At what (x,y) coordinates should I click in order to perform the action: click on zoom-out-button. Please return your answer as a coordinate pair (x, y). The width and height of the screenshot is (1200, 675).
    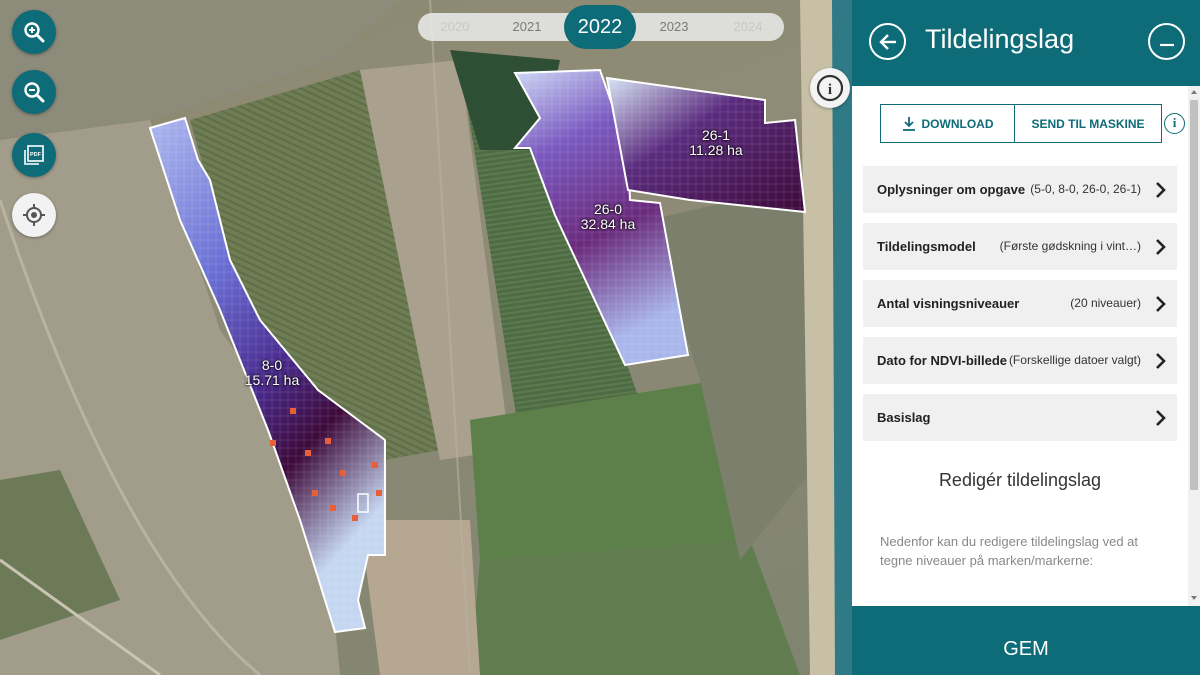
    Looking at the image, I should click on (34, 92).